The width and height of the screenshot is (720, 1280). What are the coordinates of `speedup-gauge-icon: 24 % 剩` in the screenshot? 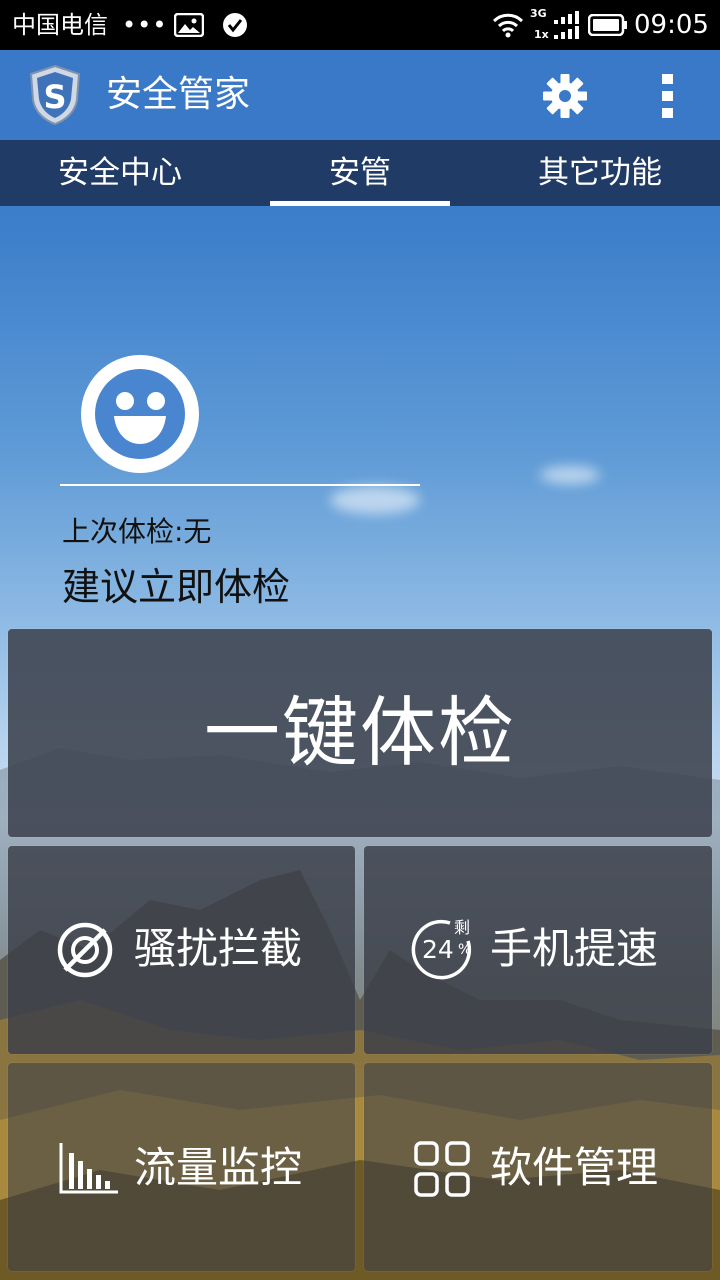 It's located at (443, 950).